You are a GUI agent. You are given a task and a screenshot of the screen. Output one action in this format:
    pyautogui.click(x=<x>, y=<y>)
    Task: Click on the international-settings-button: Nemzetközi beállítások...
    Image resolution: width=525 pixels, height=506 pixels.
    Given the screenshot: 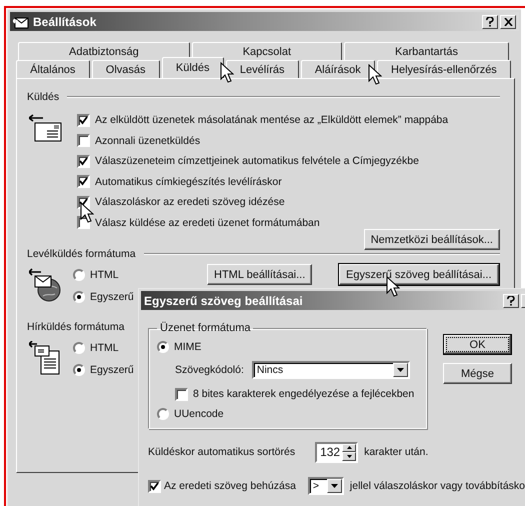 What is the action you would take?
    pyautogui.click(x=432, y=239)
    